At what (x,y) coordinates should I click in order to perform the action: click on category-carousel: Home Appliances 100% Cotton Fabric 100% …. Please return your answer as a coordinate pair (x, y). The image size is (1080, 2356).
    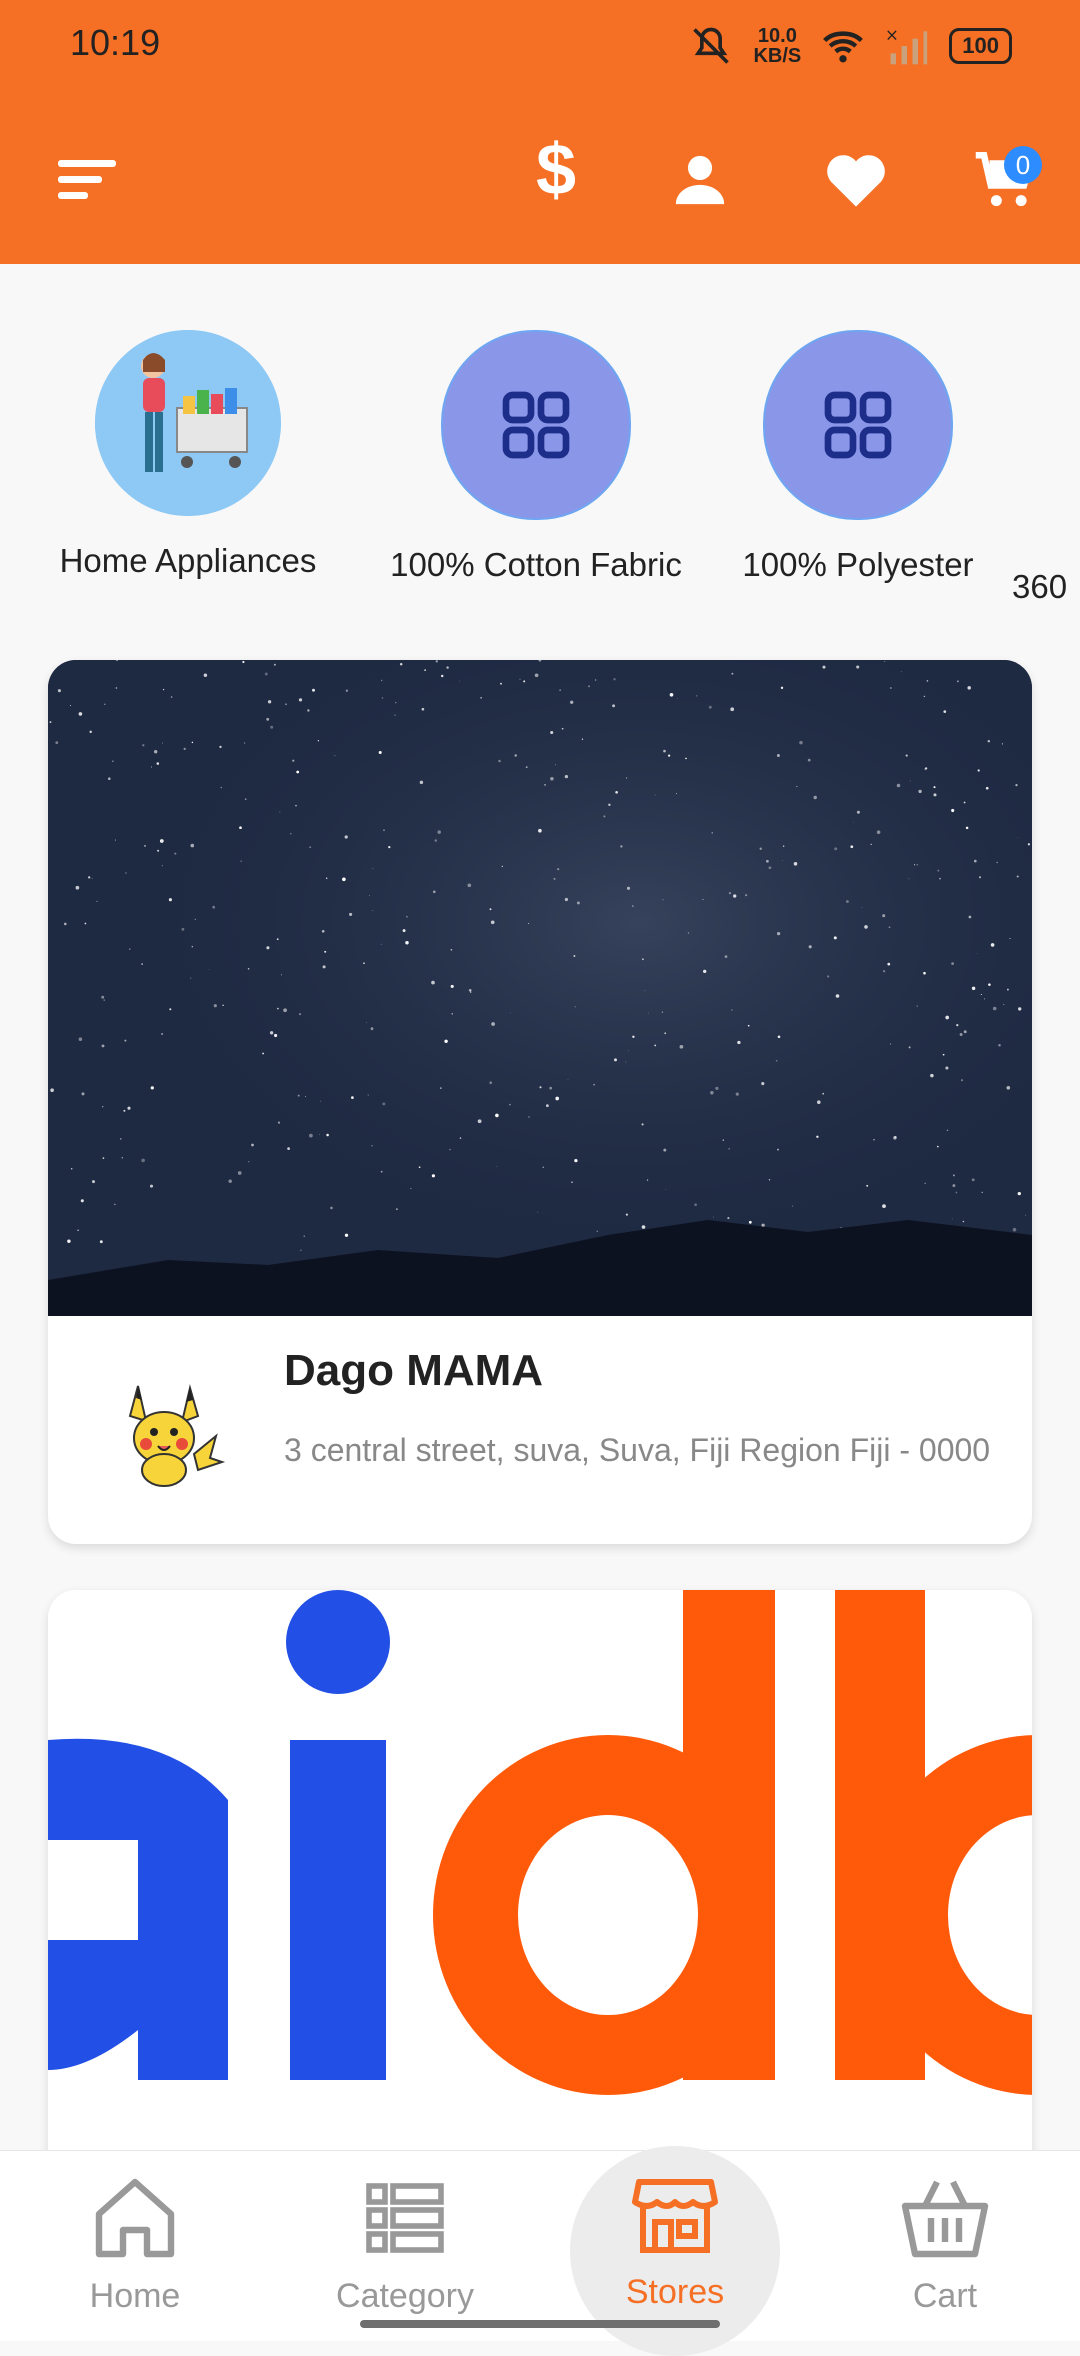
    Looking at the image, I should click on (540, 470).